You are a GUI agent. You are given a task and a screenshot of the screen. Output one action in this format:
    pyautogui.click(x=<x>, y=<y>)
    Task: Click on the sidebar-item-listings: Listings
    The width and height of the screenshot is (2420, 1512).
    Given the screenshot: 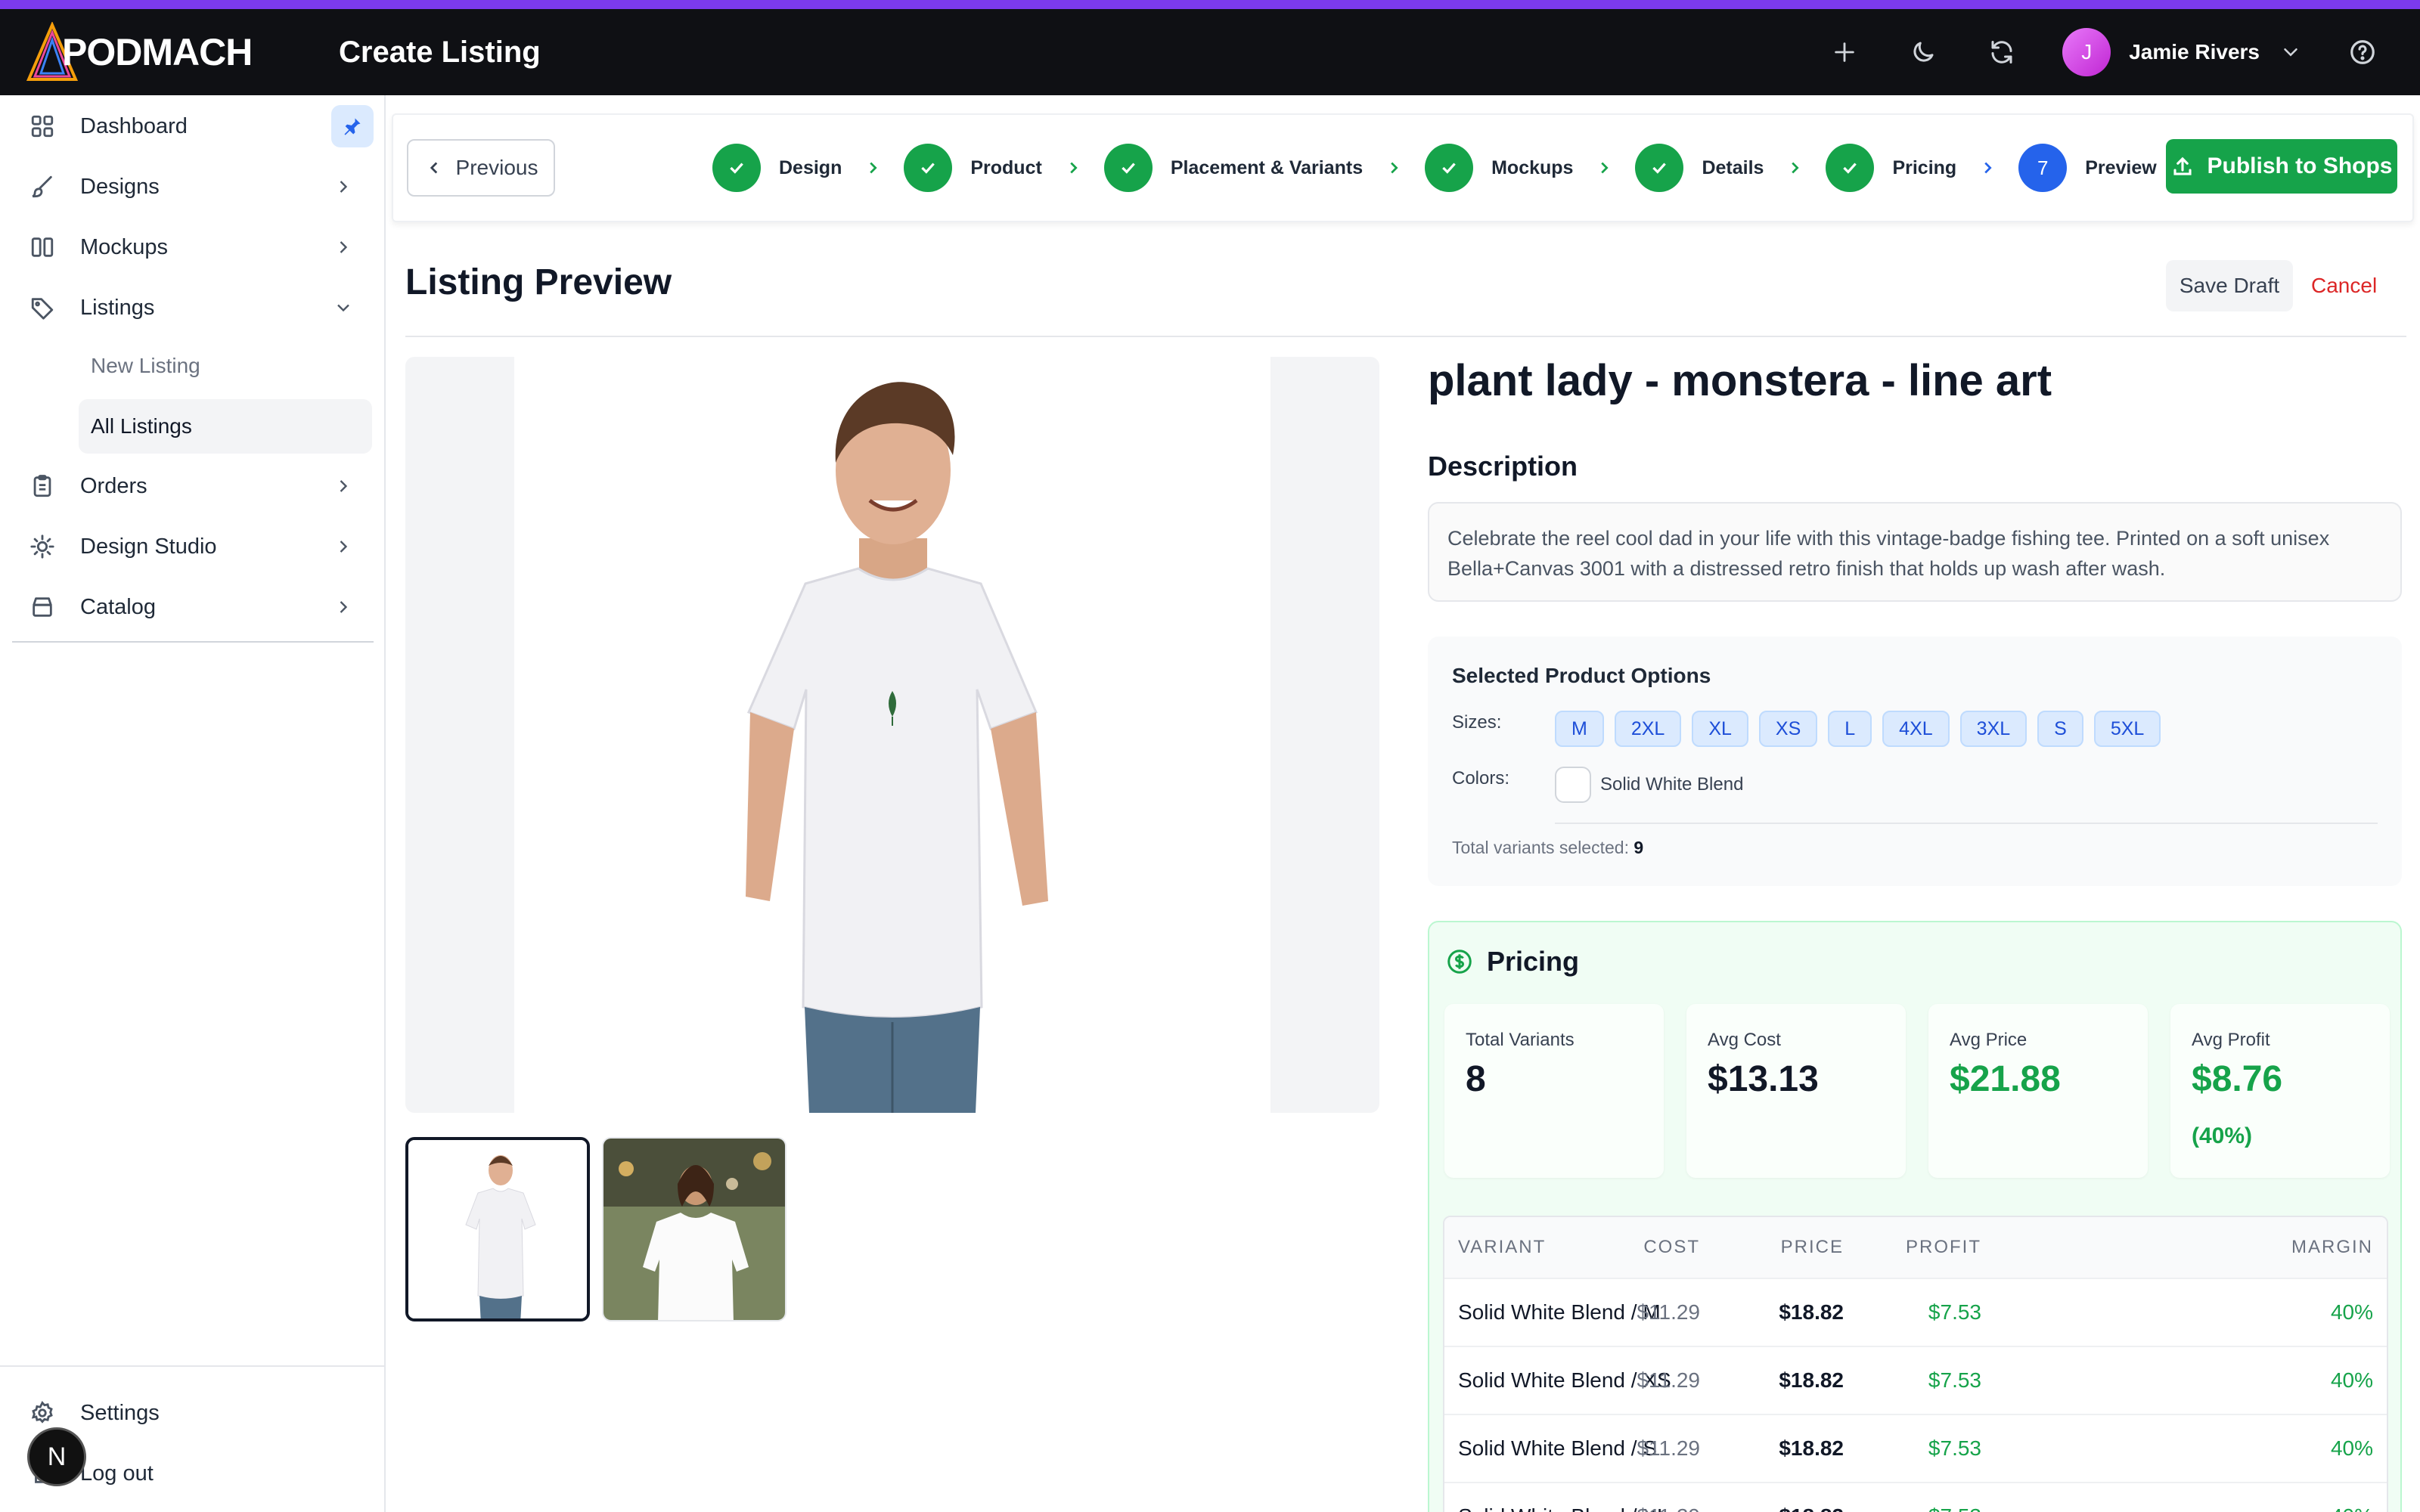 What is the action you would take?
    pyautogui.click(x=193, y=307)
    